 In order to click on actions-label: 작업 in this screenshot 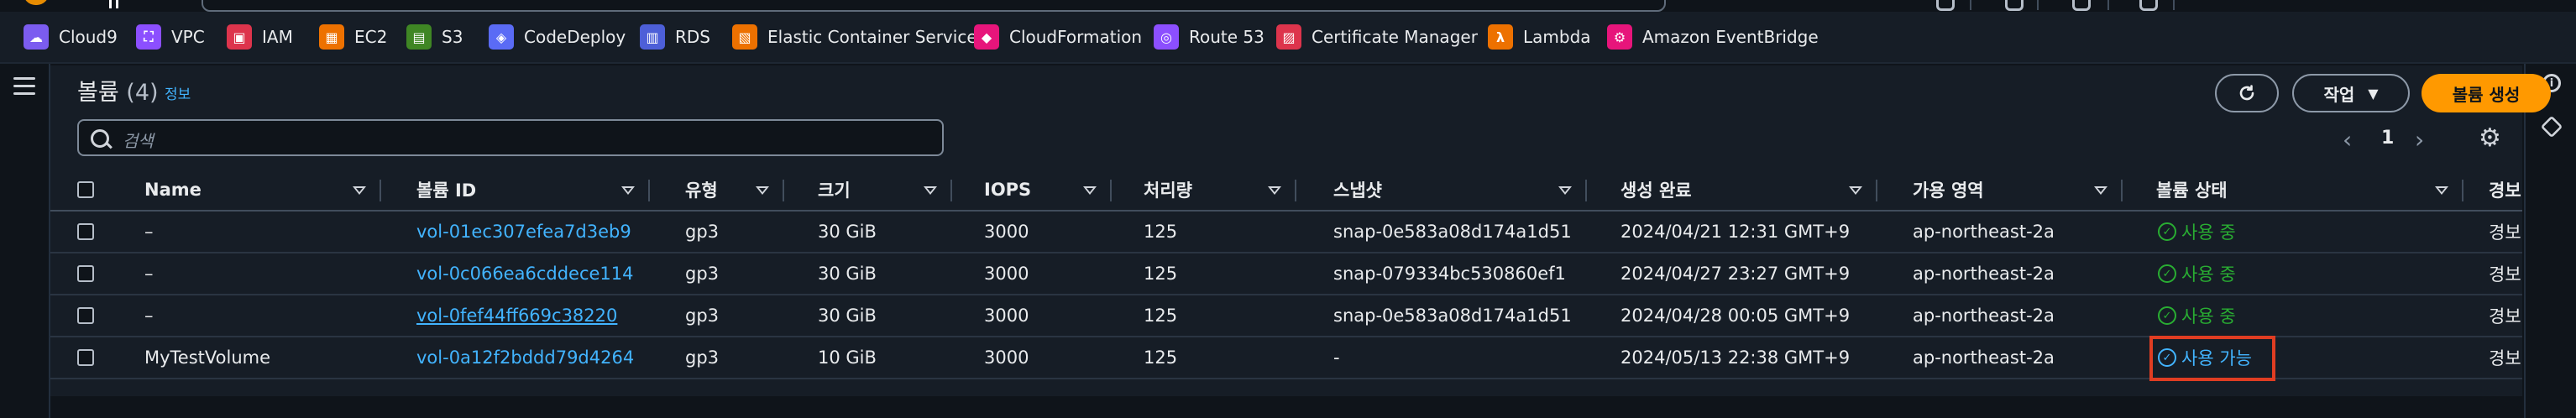, I will do `click(2339, 95)`.